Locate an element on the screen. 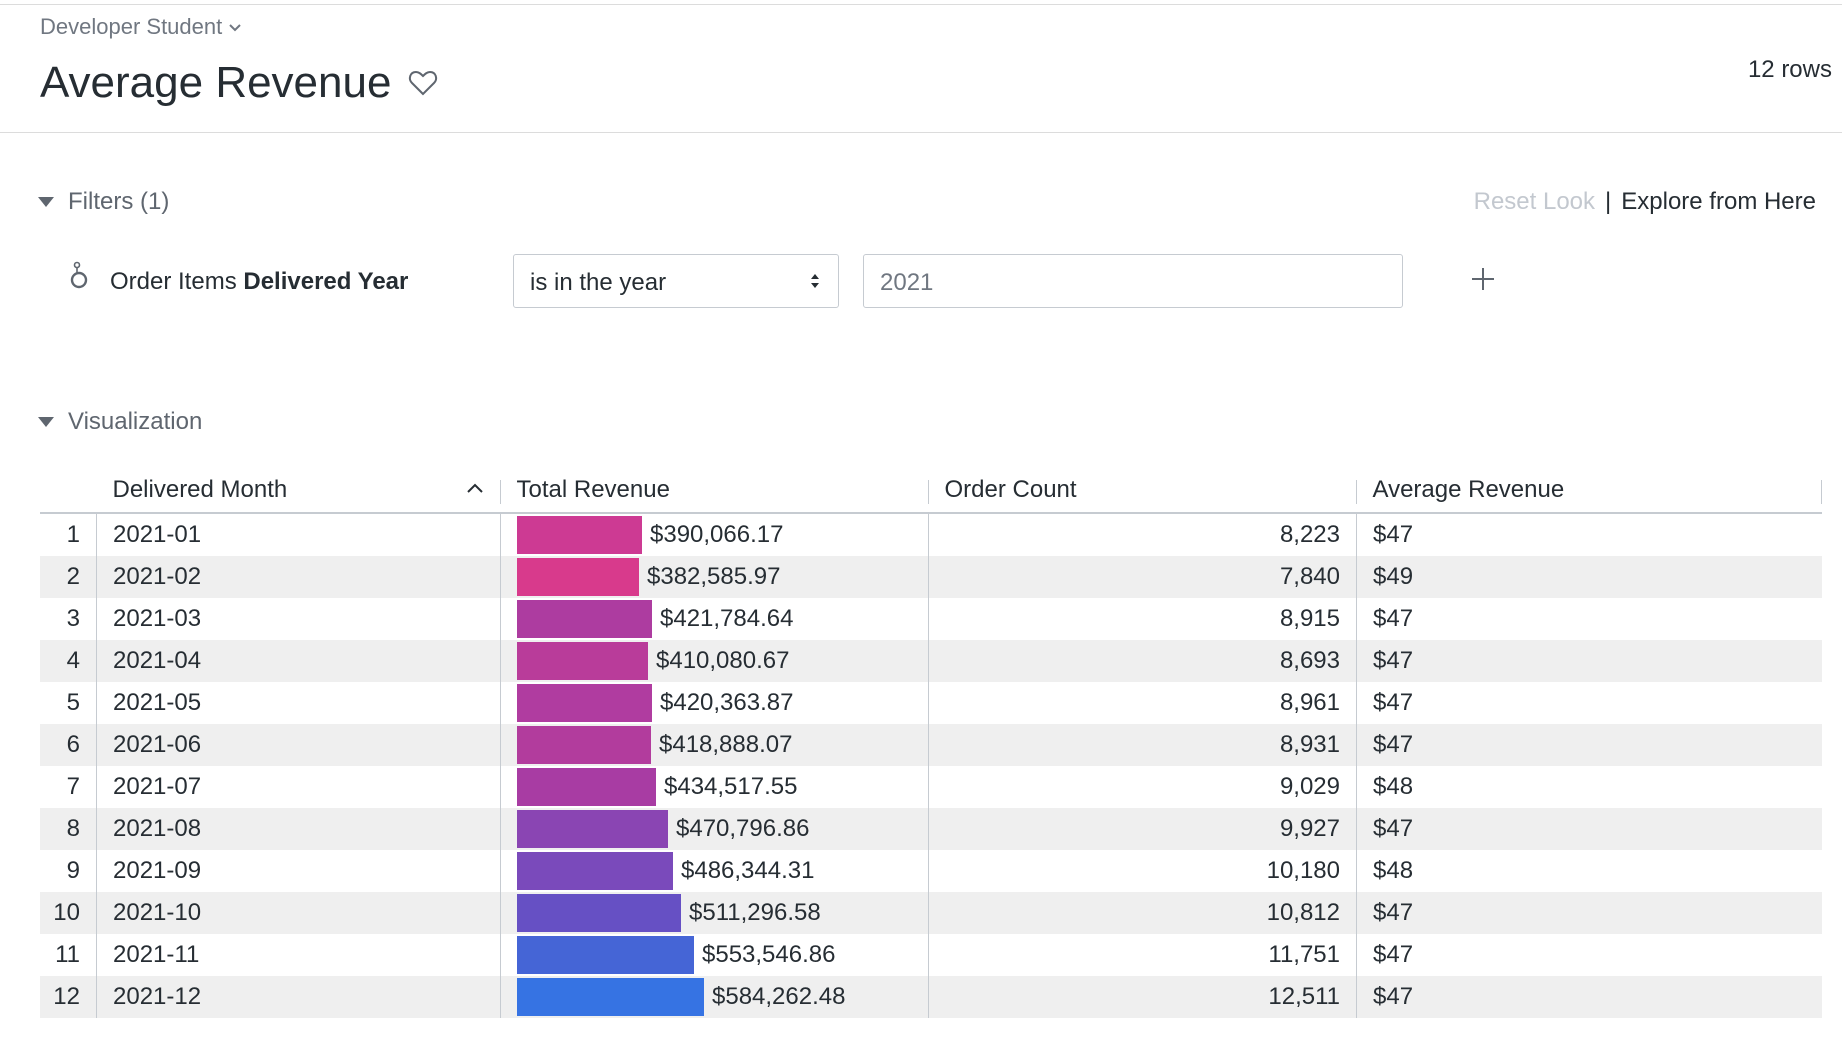 The width and height of the screenshot is (1842, 1038). cell-delivered-month: 2021-06 is located at coordinates (298, 745).